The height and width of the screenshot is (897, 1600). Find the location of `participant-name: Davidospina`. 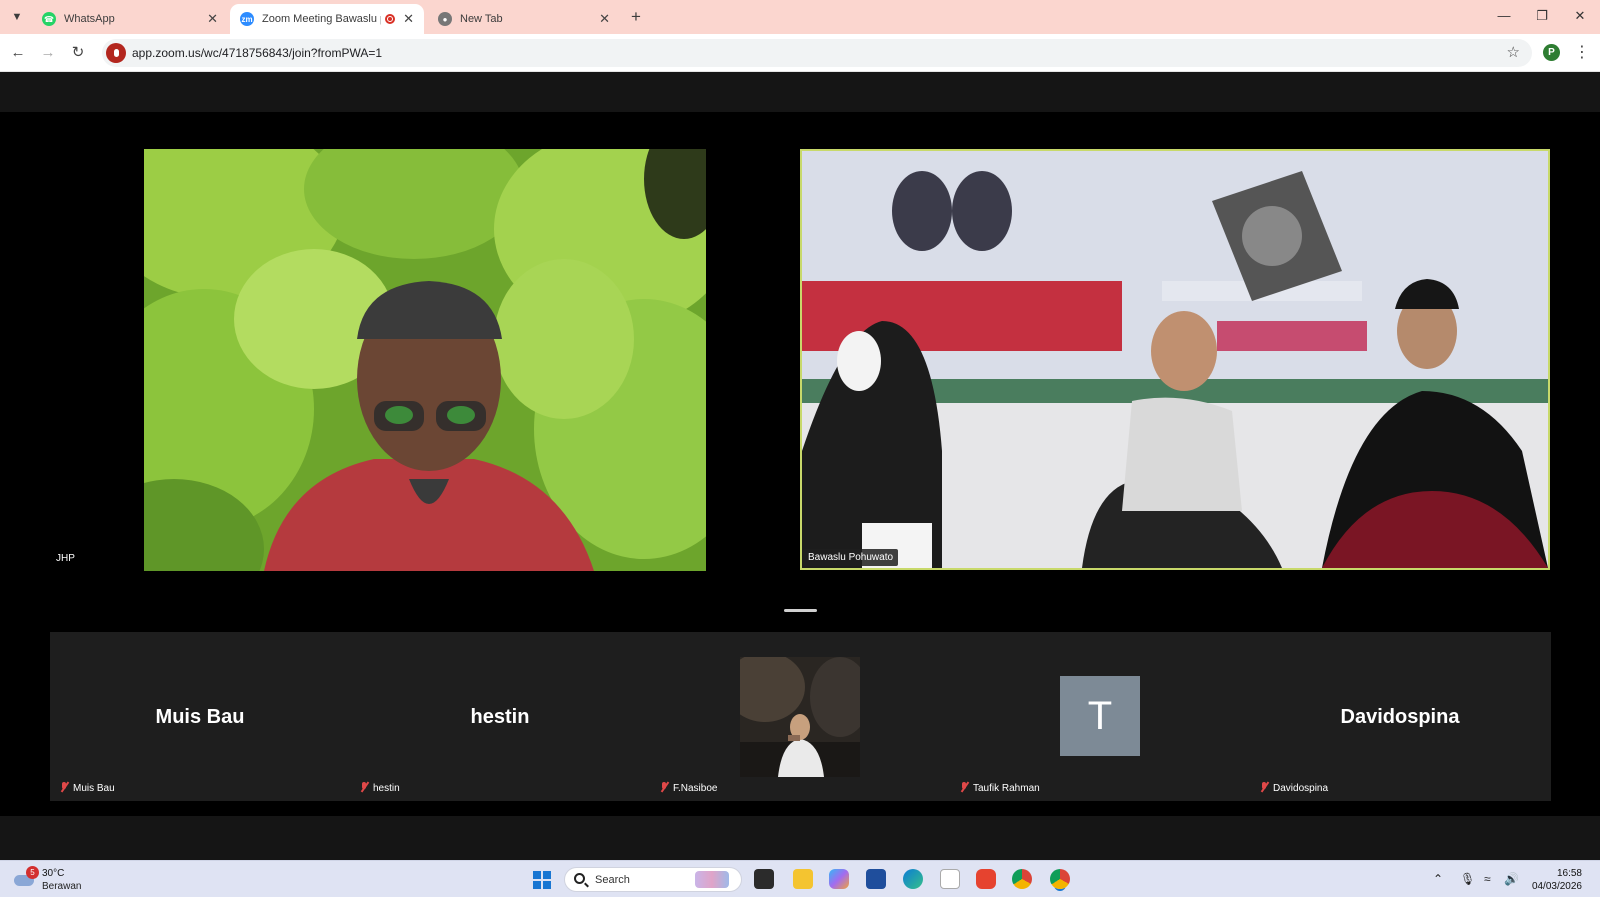

participant-name: Davidospina is located at coordinates (1301, 788).